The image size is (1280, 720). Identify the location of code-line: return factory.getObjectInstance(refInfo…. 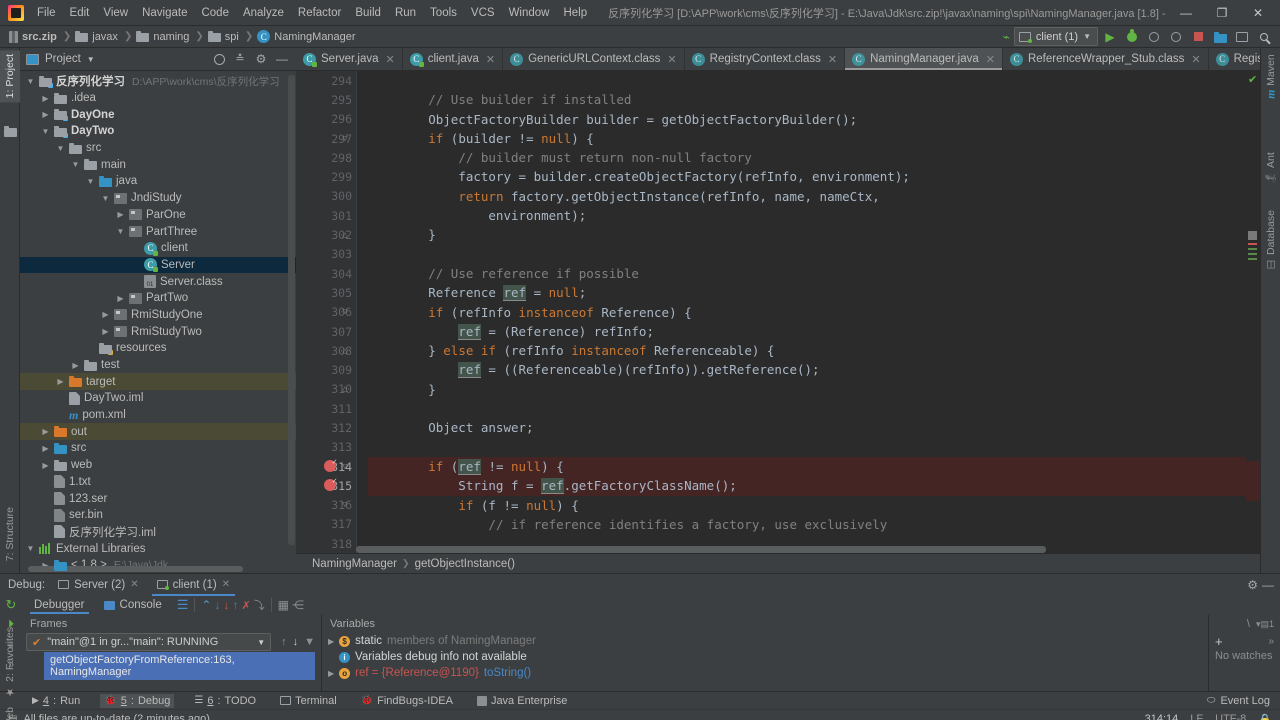
(807, 196).